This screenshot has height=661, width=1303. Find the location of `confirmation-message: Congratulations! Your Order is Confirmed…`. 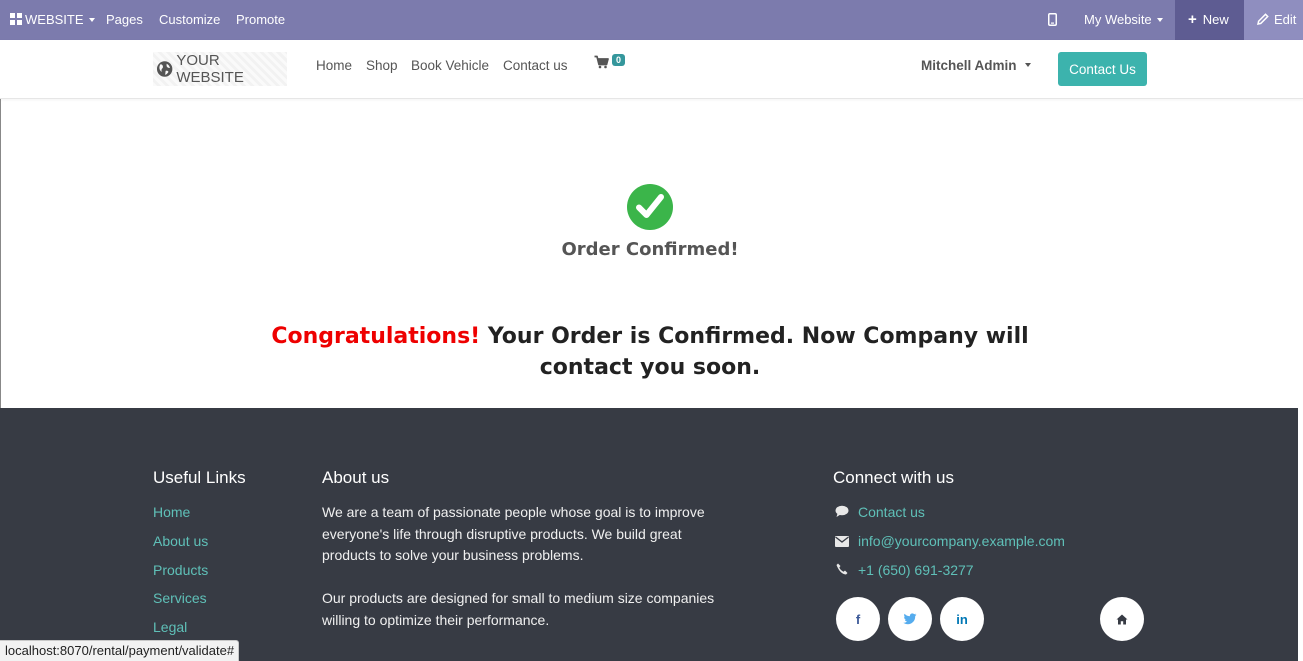

confirmation-message: Congratulations! Your Order is Confirmed… is located at coordinates (650, 352).